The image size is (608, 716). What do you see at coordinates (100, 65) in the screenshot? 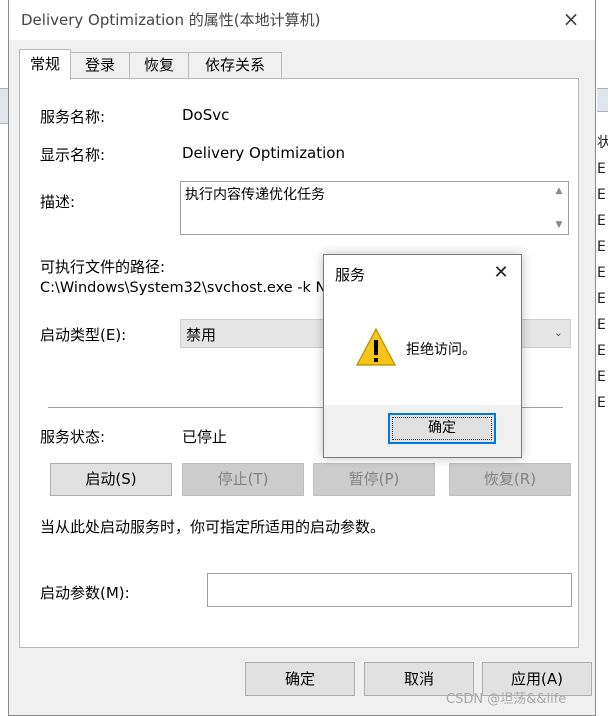
I see `tab-logon: 登录` at bounding box center [100, 65].